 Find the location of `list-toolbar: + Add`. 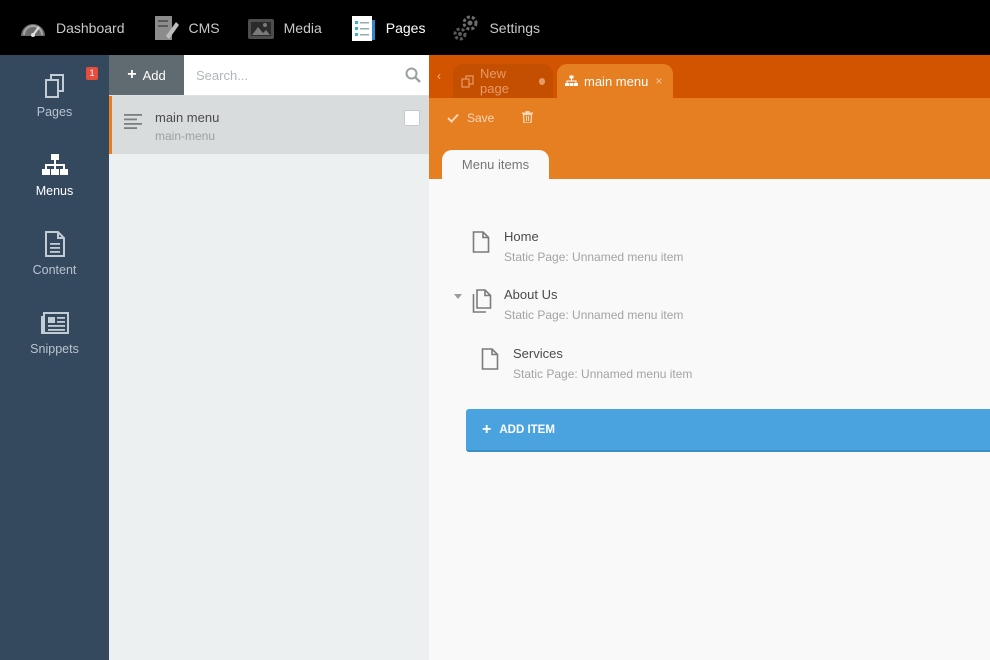

list-toolbar: + Add is located at coordinates (269, 75).